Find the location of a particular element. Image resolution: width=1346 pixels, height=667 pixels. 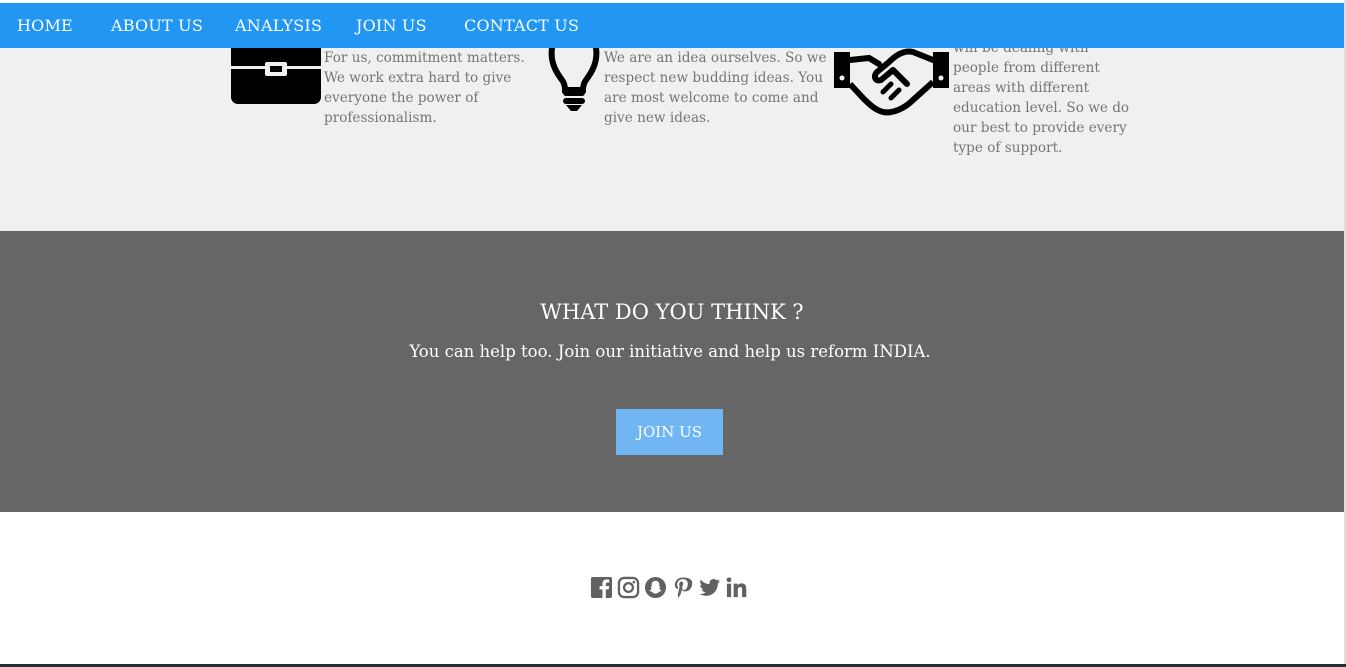

feature-line: For us, commitment matters. is located at coordinates (424, 58).